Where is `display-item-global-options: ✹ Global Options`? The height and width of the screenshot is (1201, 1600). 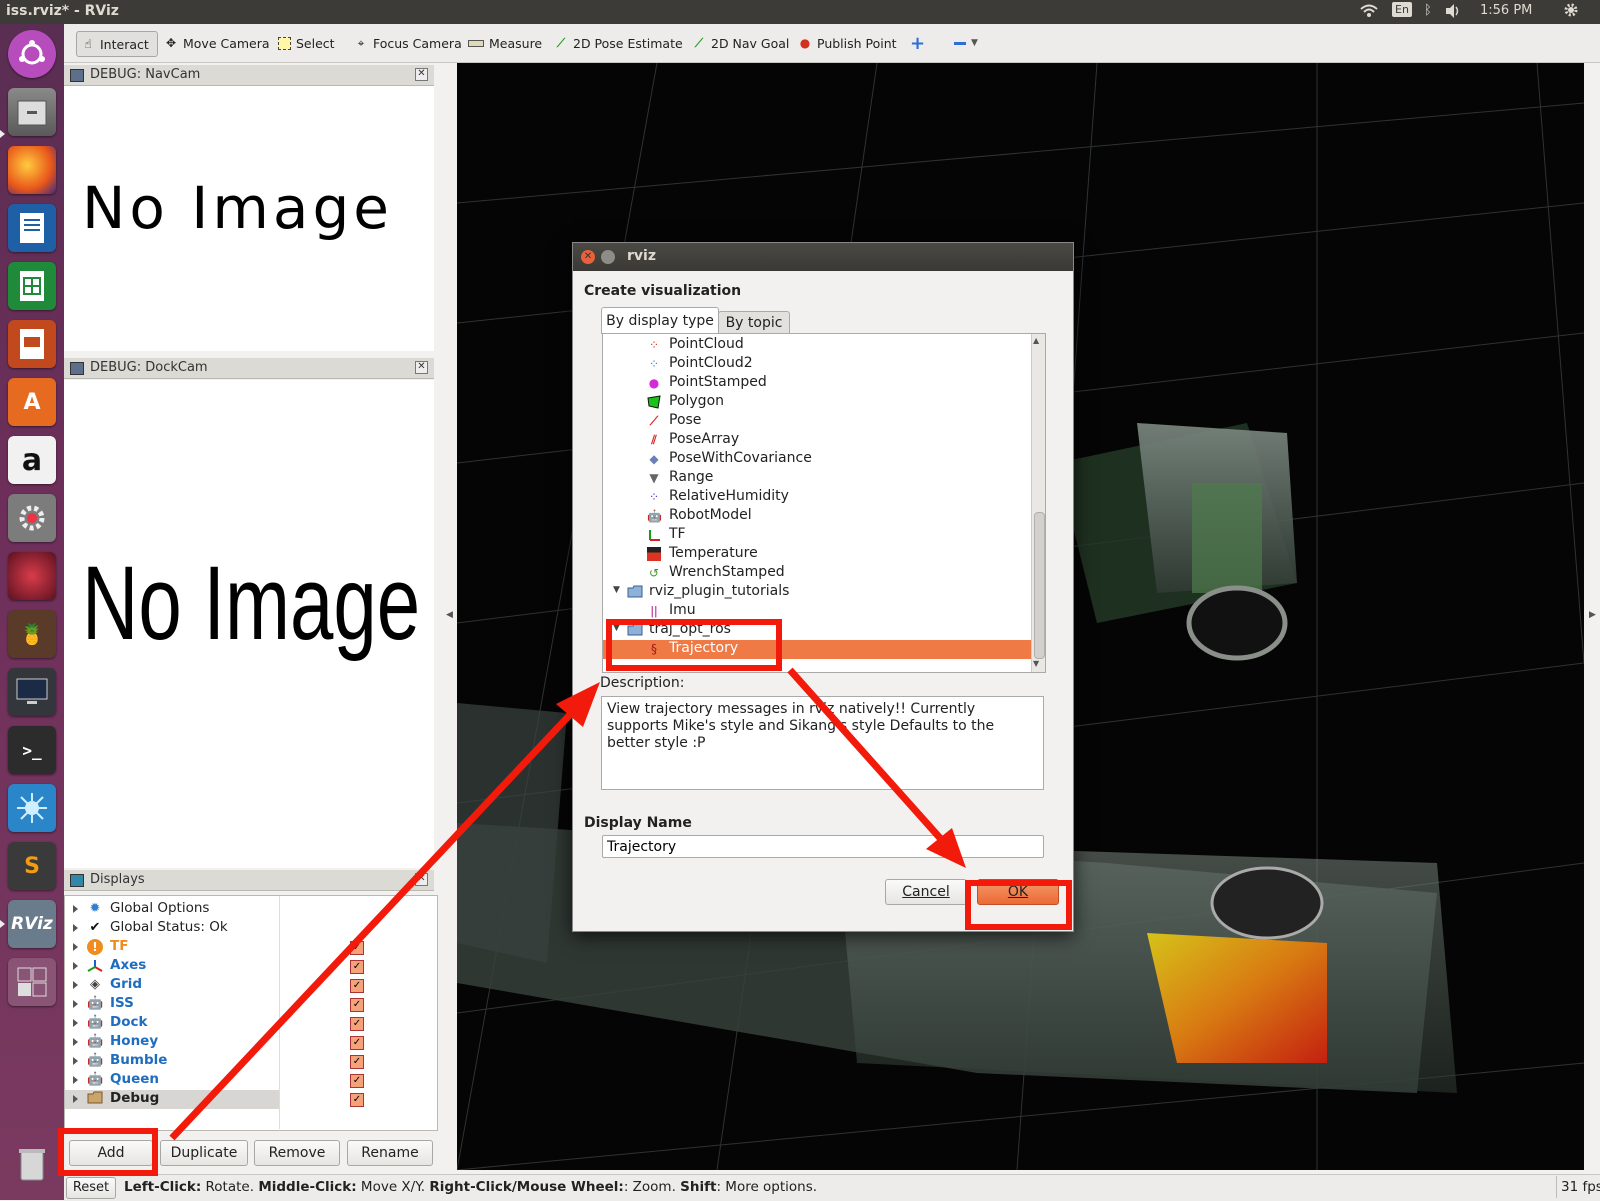 display-item-global-options: ✹ Global Options is located at coordinates (205, 909).